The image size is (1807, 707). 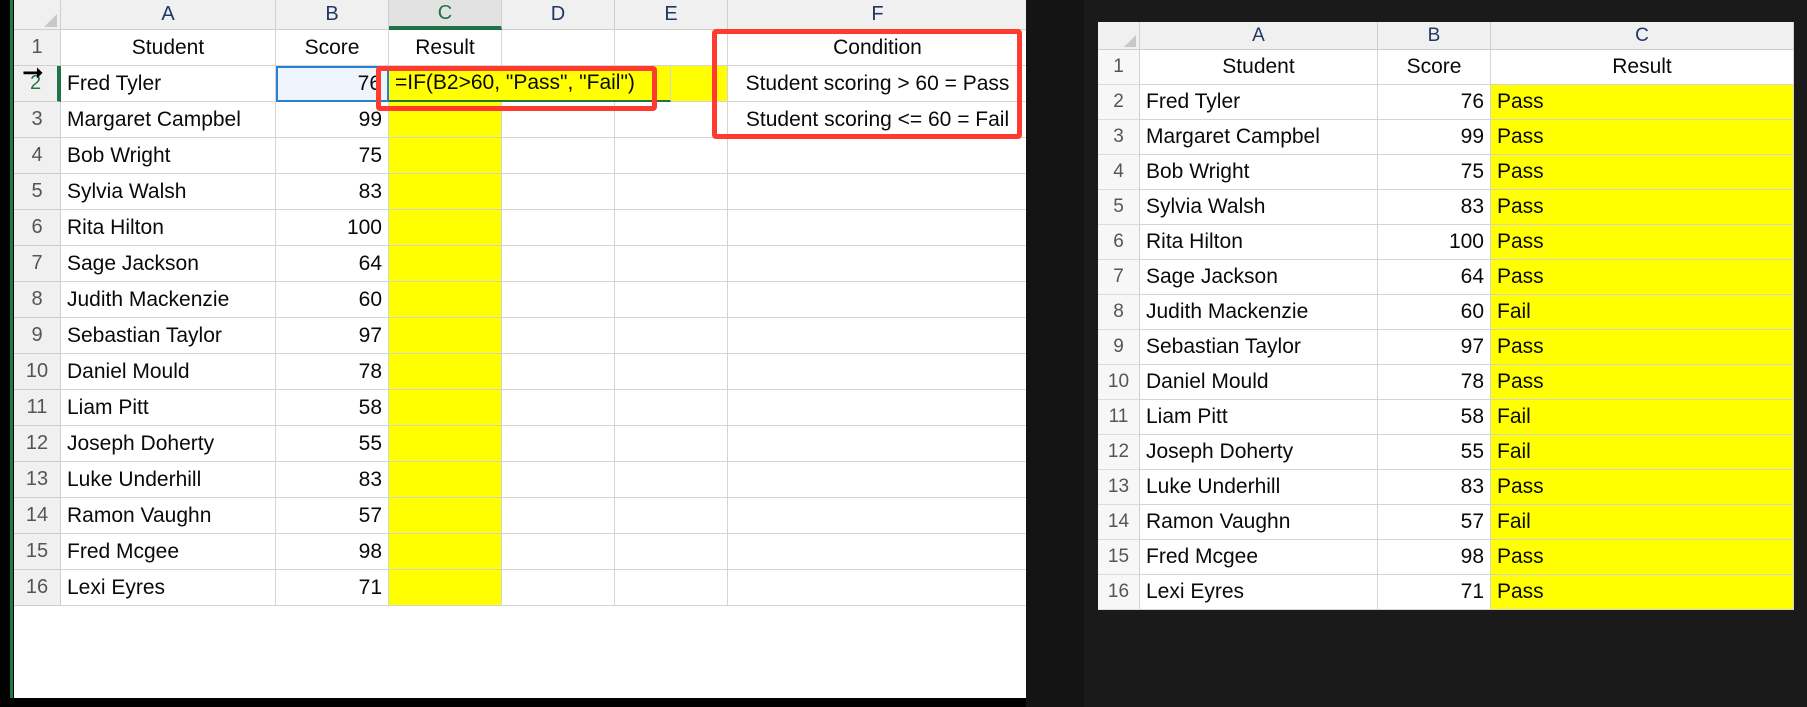 What do you see at coordinates (37, 444) in the screenshot?
I see `row-header-12: 12` at bounding box center [37, 444].